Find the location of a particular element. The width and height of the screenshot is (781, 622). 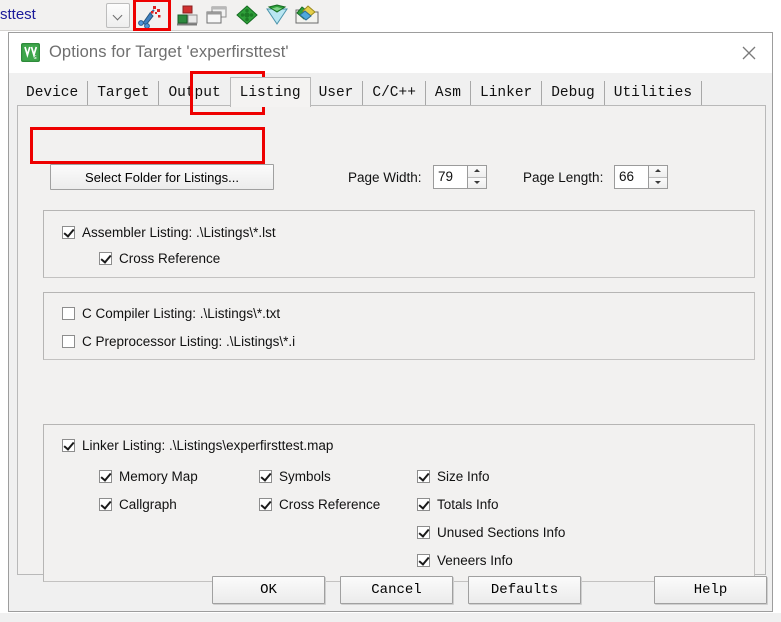

target-combo-value: sttest is located at coordinates (18, 14).